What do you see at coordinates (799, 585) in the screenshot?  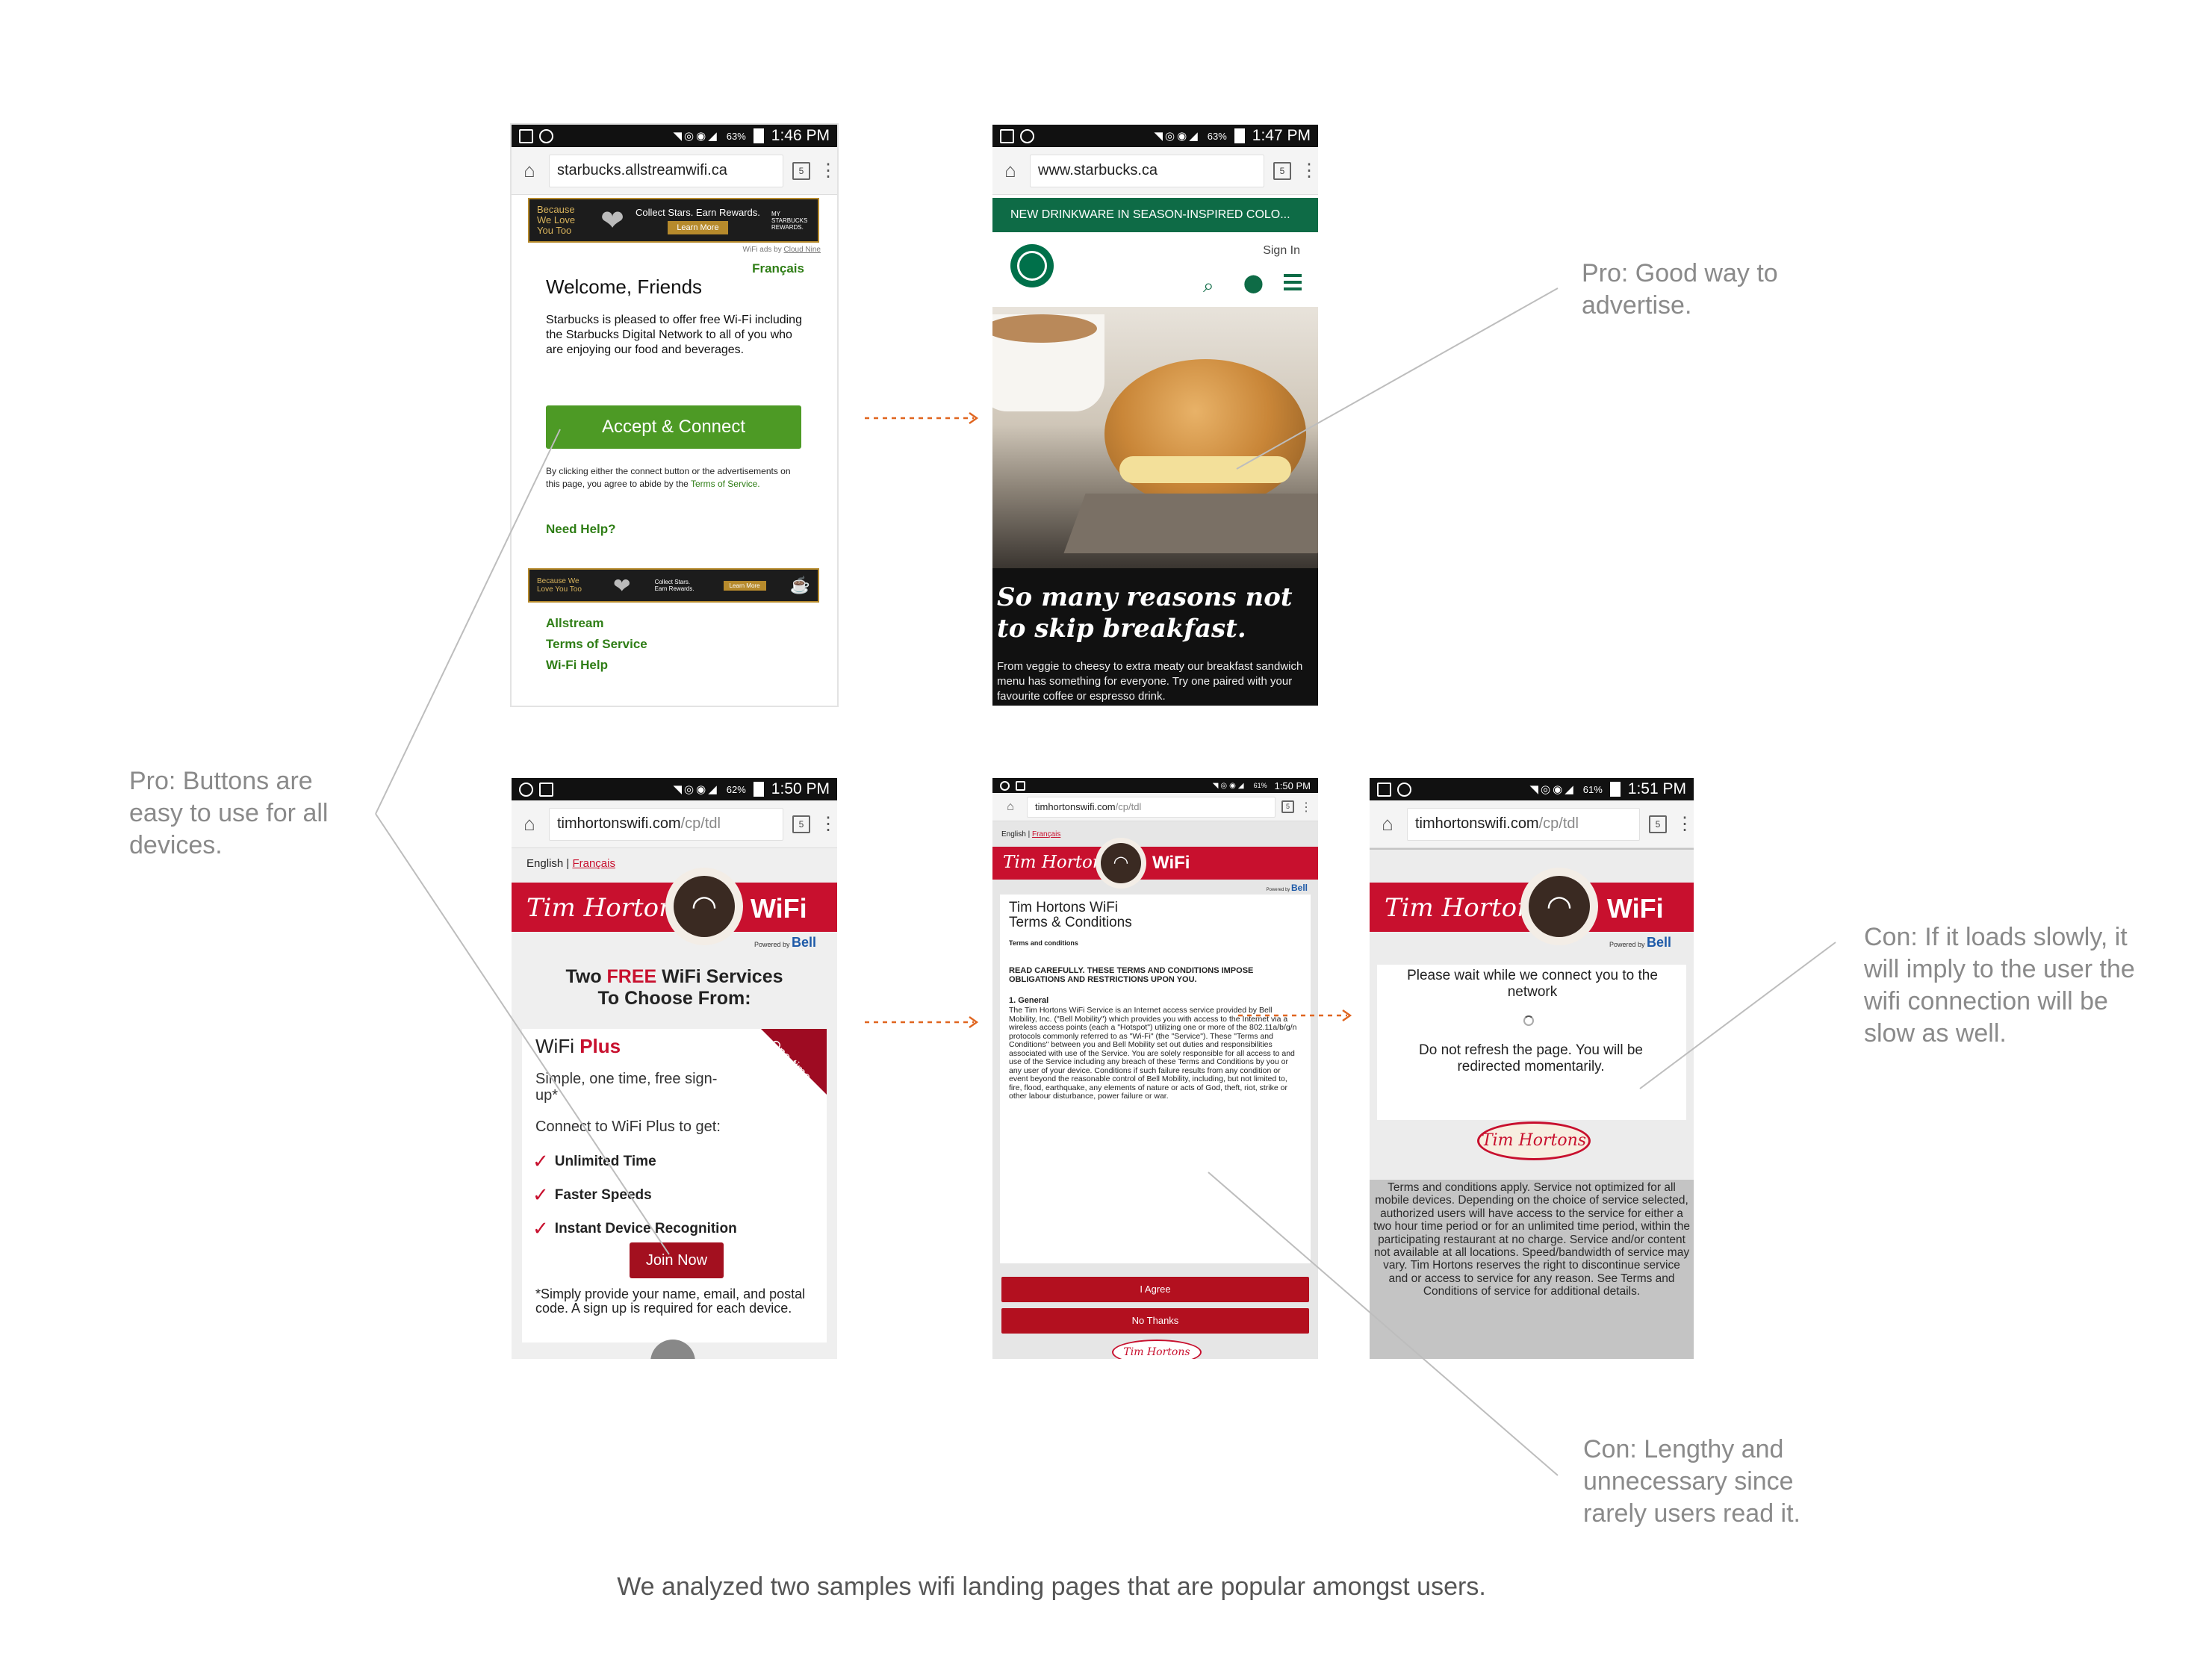 I see `cup-icon: ☕` at bounding box center [799, 585].